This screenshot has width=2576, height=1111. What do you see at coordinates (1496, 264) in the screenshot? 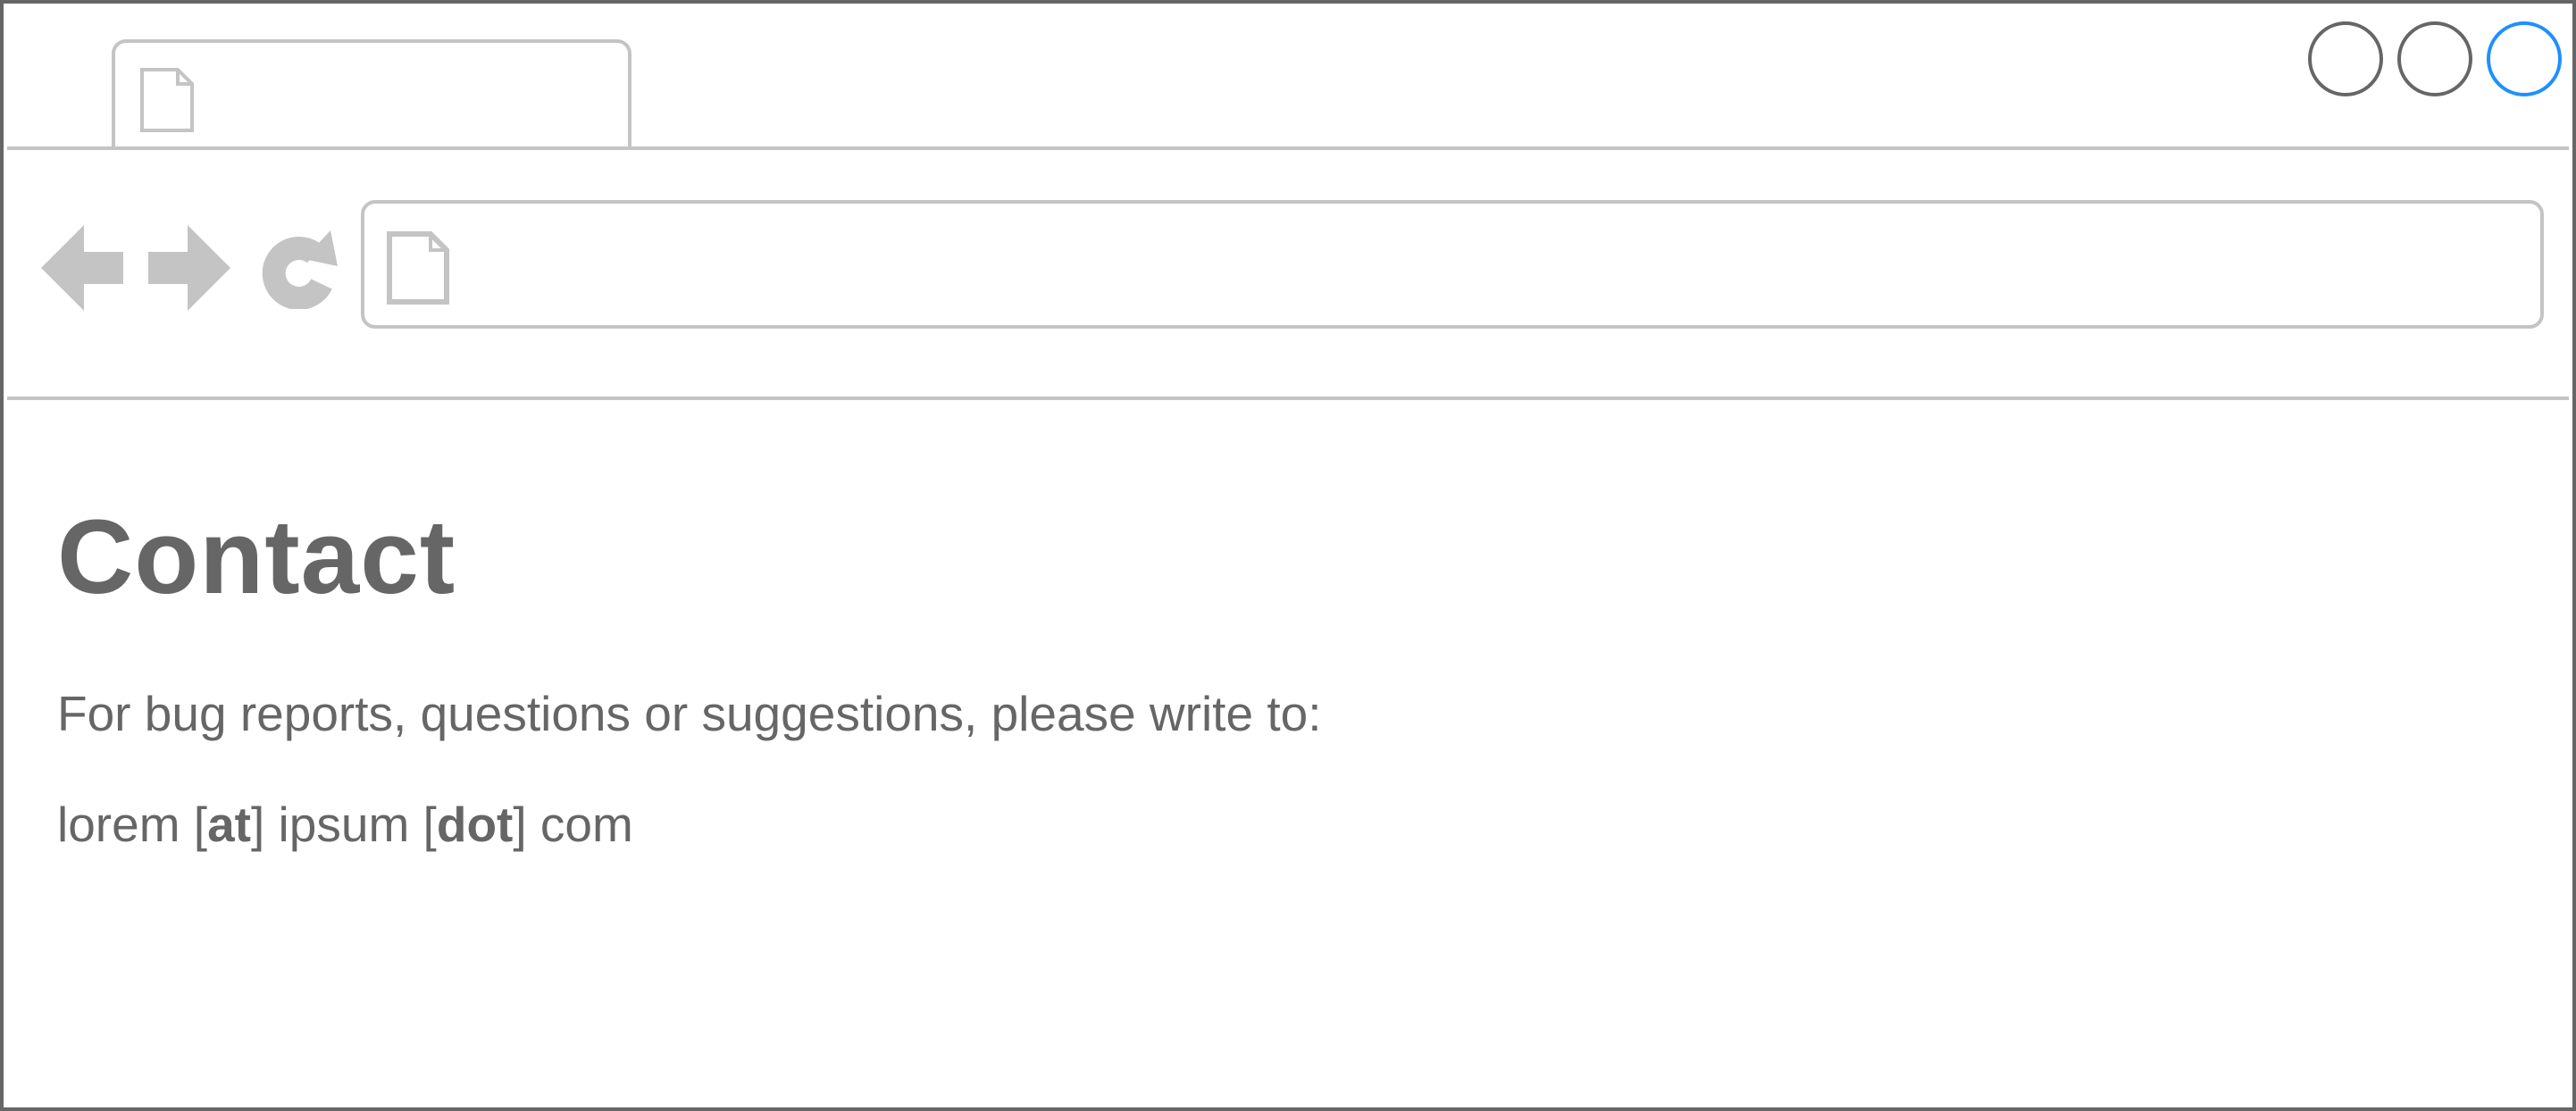
I see `address-input` at bounding box center [1496, 264].